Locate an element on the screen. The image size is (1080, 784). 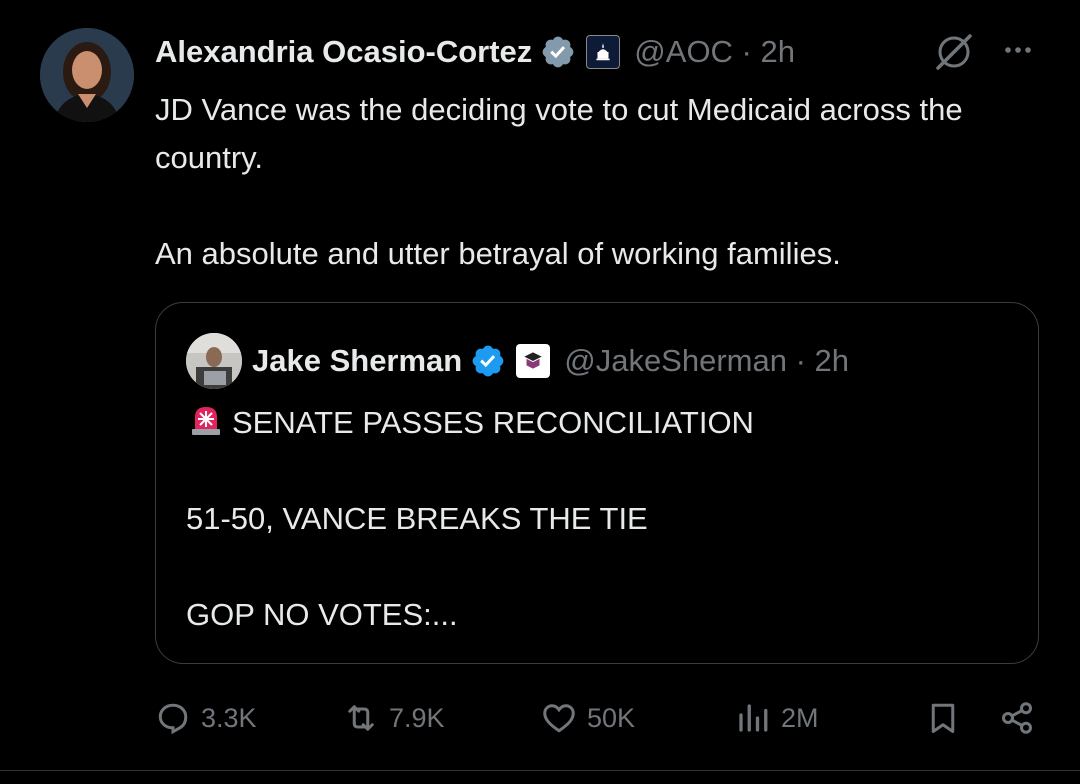
quoted-text-line: SENATE PASSES RECONCILIATION is located at coordinates (601, 423).